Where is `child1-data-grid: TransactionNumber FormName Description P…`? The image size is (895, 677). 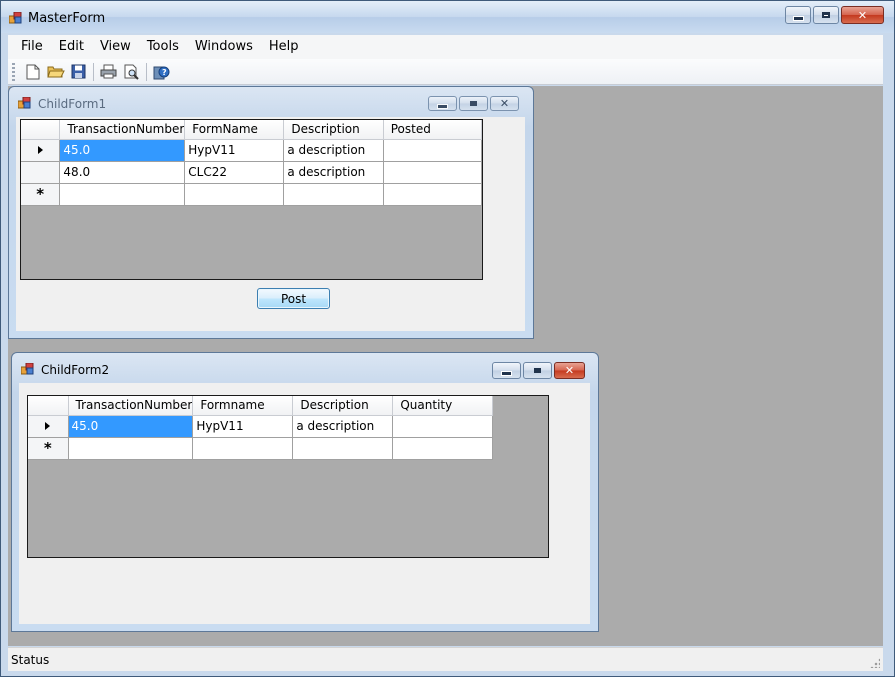
child1-data-grid: TransactionNumber FormName Description P… is located at coordinates (251, 199).